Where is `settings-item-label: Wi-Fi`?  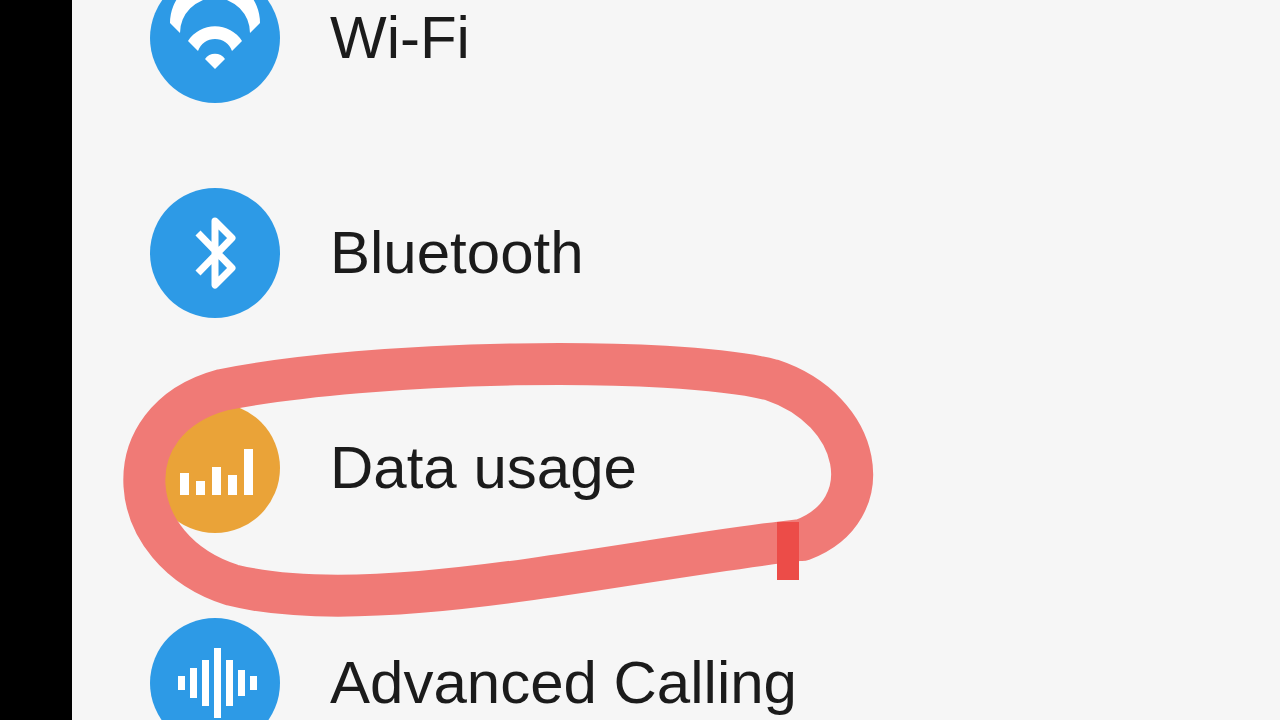
settings-item-label: Wi-Fi is located at coordinates (400, 37).